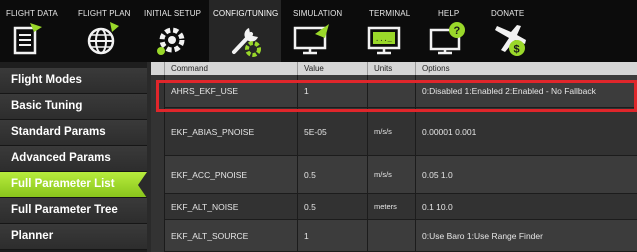 This screenshot has height=252, width=637. I want to click on menu-config-tuning: CONFIG/TUNING, so click(245, 31).